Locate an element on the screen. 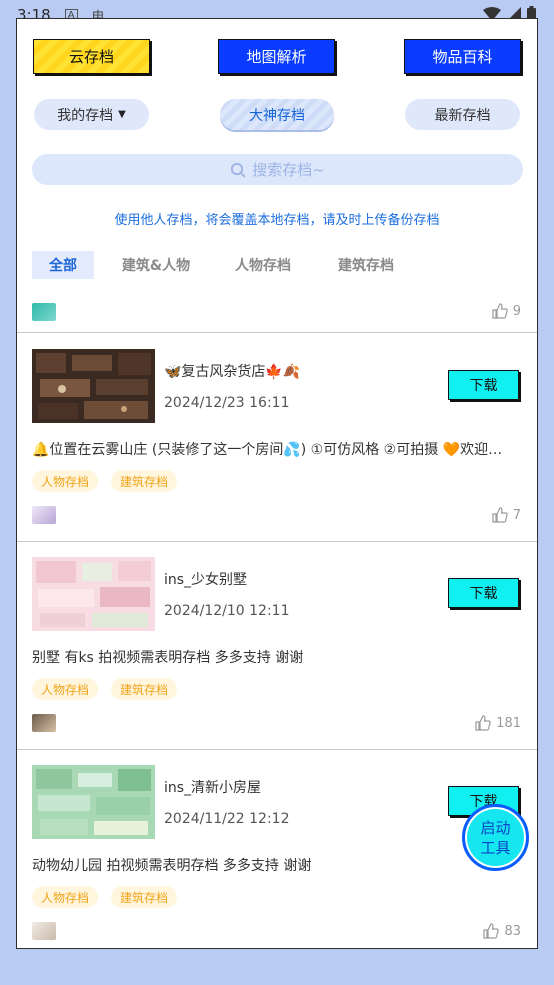 This screenshot has width=554, height=985. search-input: 搜索存档~ is located at coordinates (277, 169).